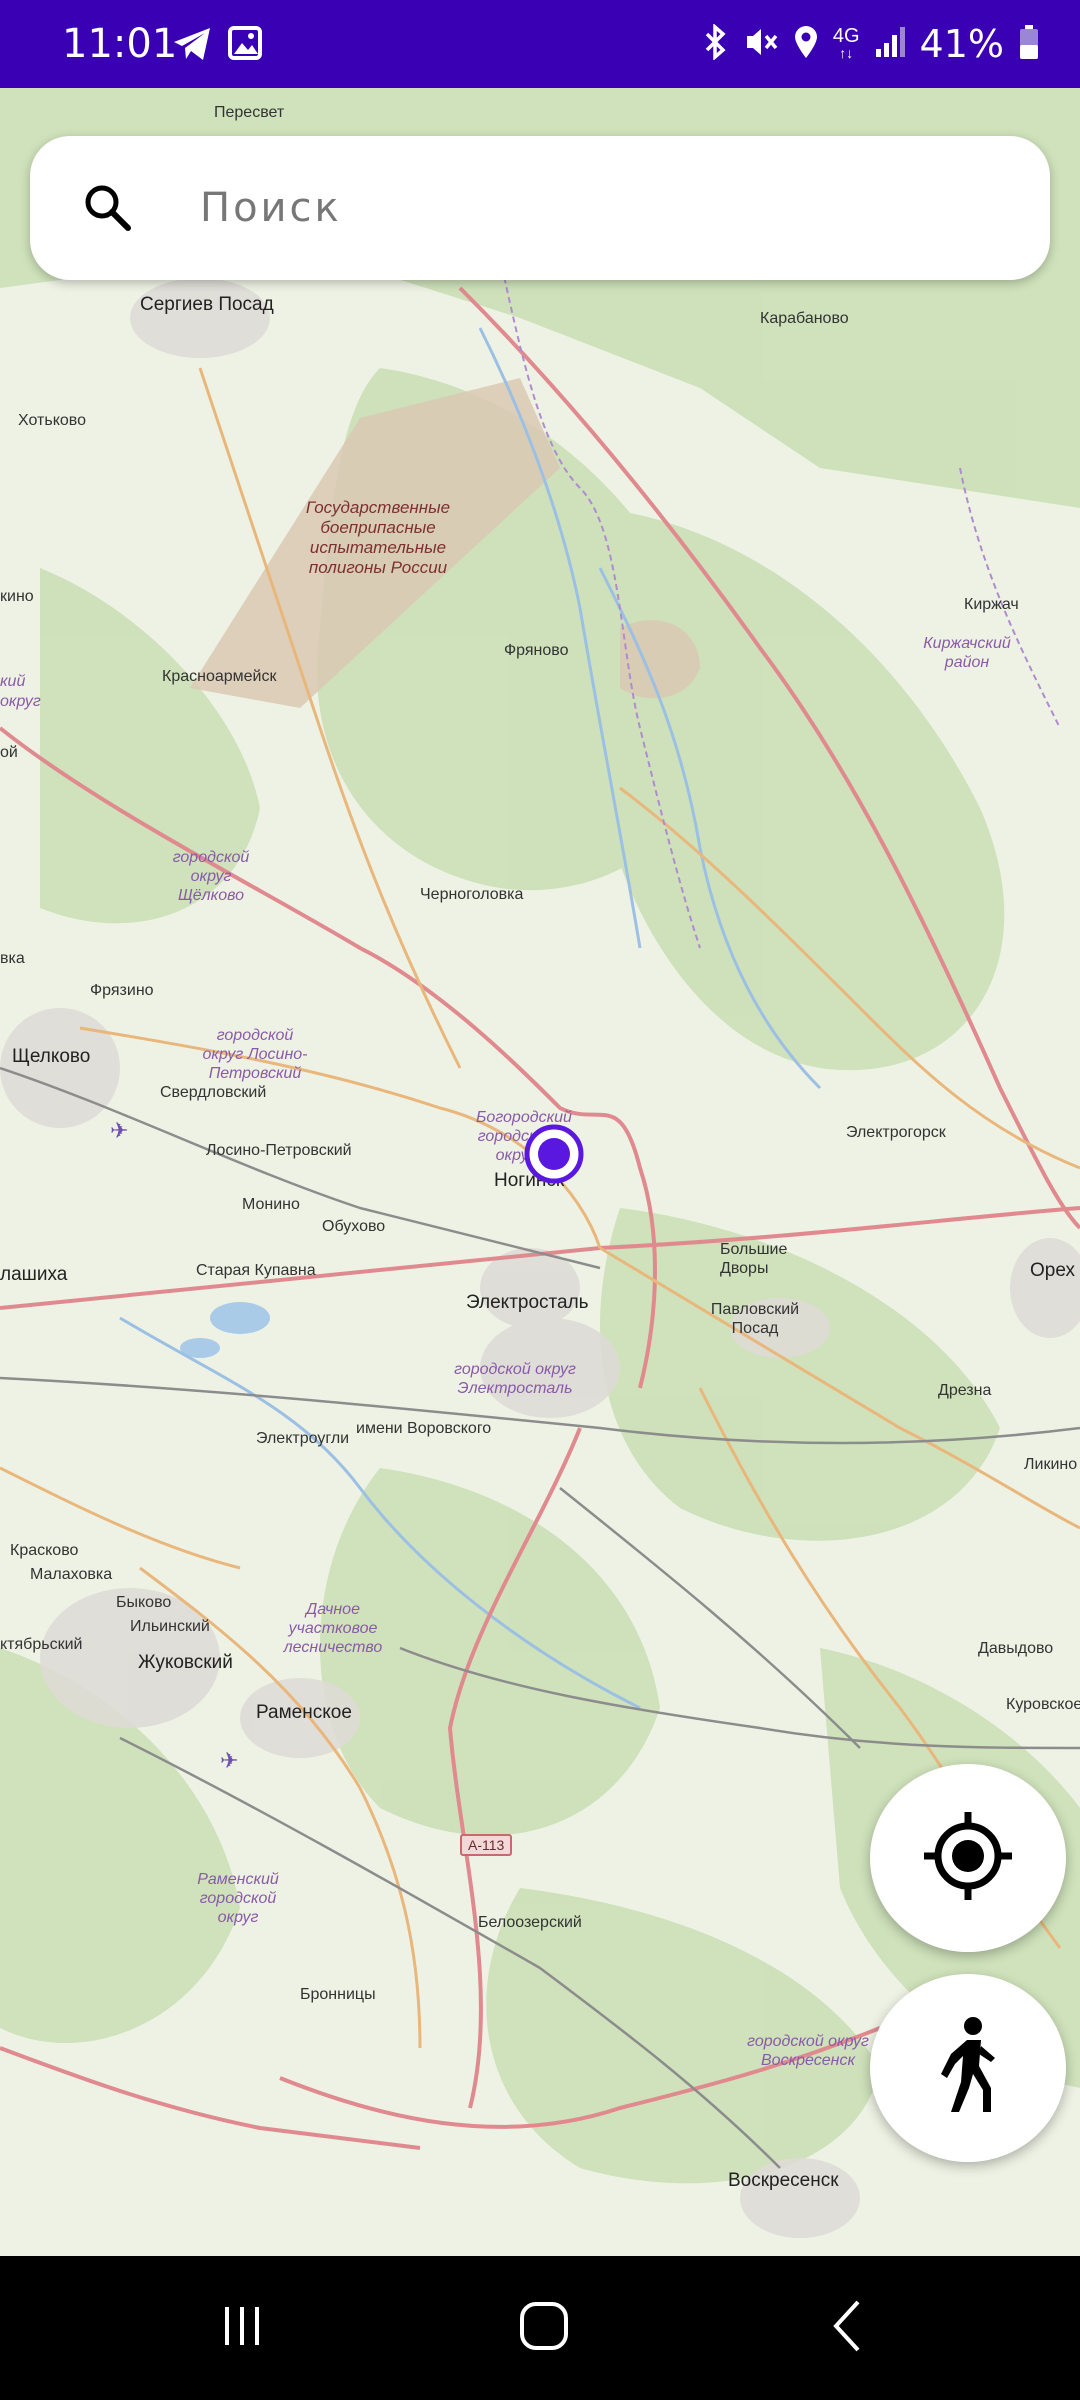 This screenshot has height=2400, width=1080. Describe the element at coordinates (192, 46) in the screenshot. I see `telegram-icon` at that location.